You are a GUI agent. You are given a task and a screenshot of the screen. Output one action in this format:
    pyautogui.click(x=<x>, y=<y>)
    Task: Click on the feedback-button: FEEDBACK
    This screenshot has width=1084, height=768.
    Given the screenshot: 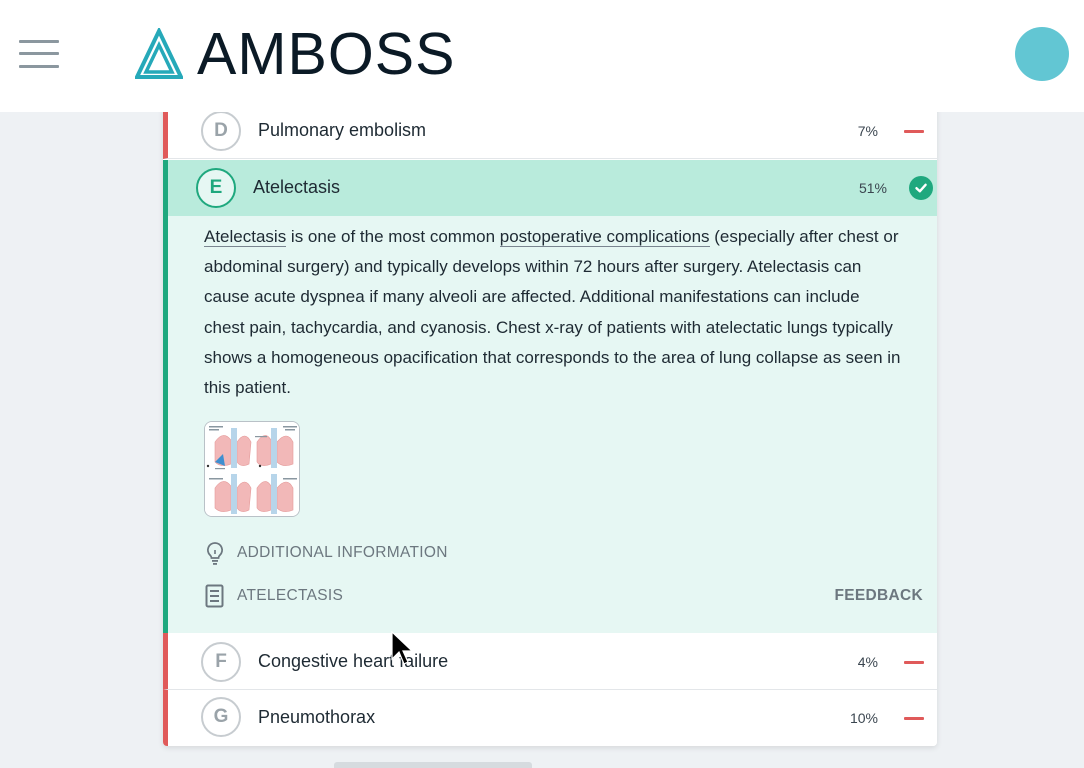 What is the action you would take?
    pyautogui.click(x=878, y=596)
    